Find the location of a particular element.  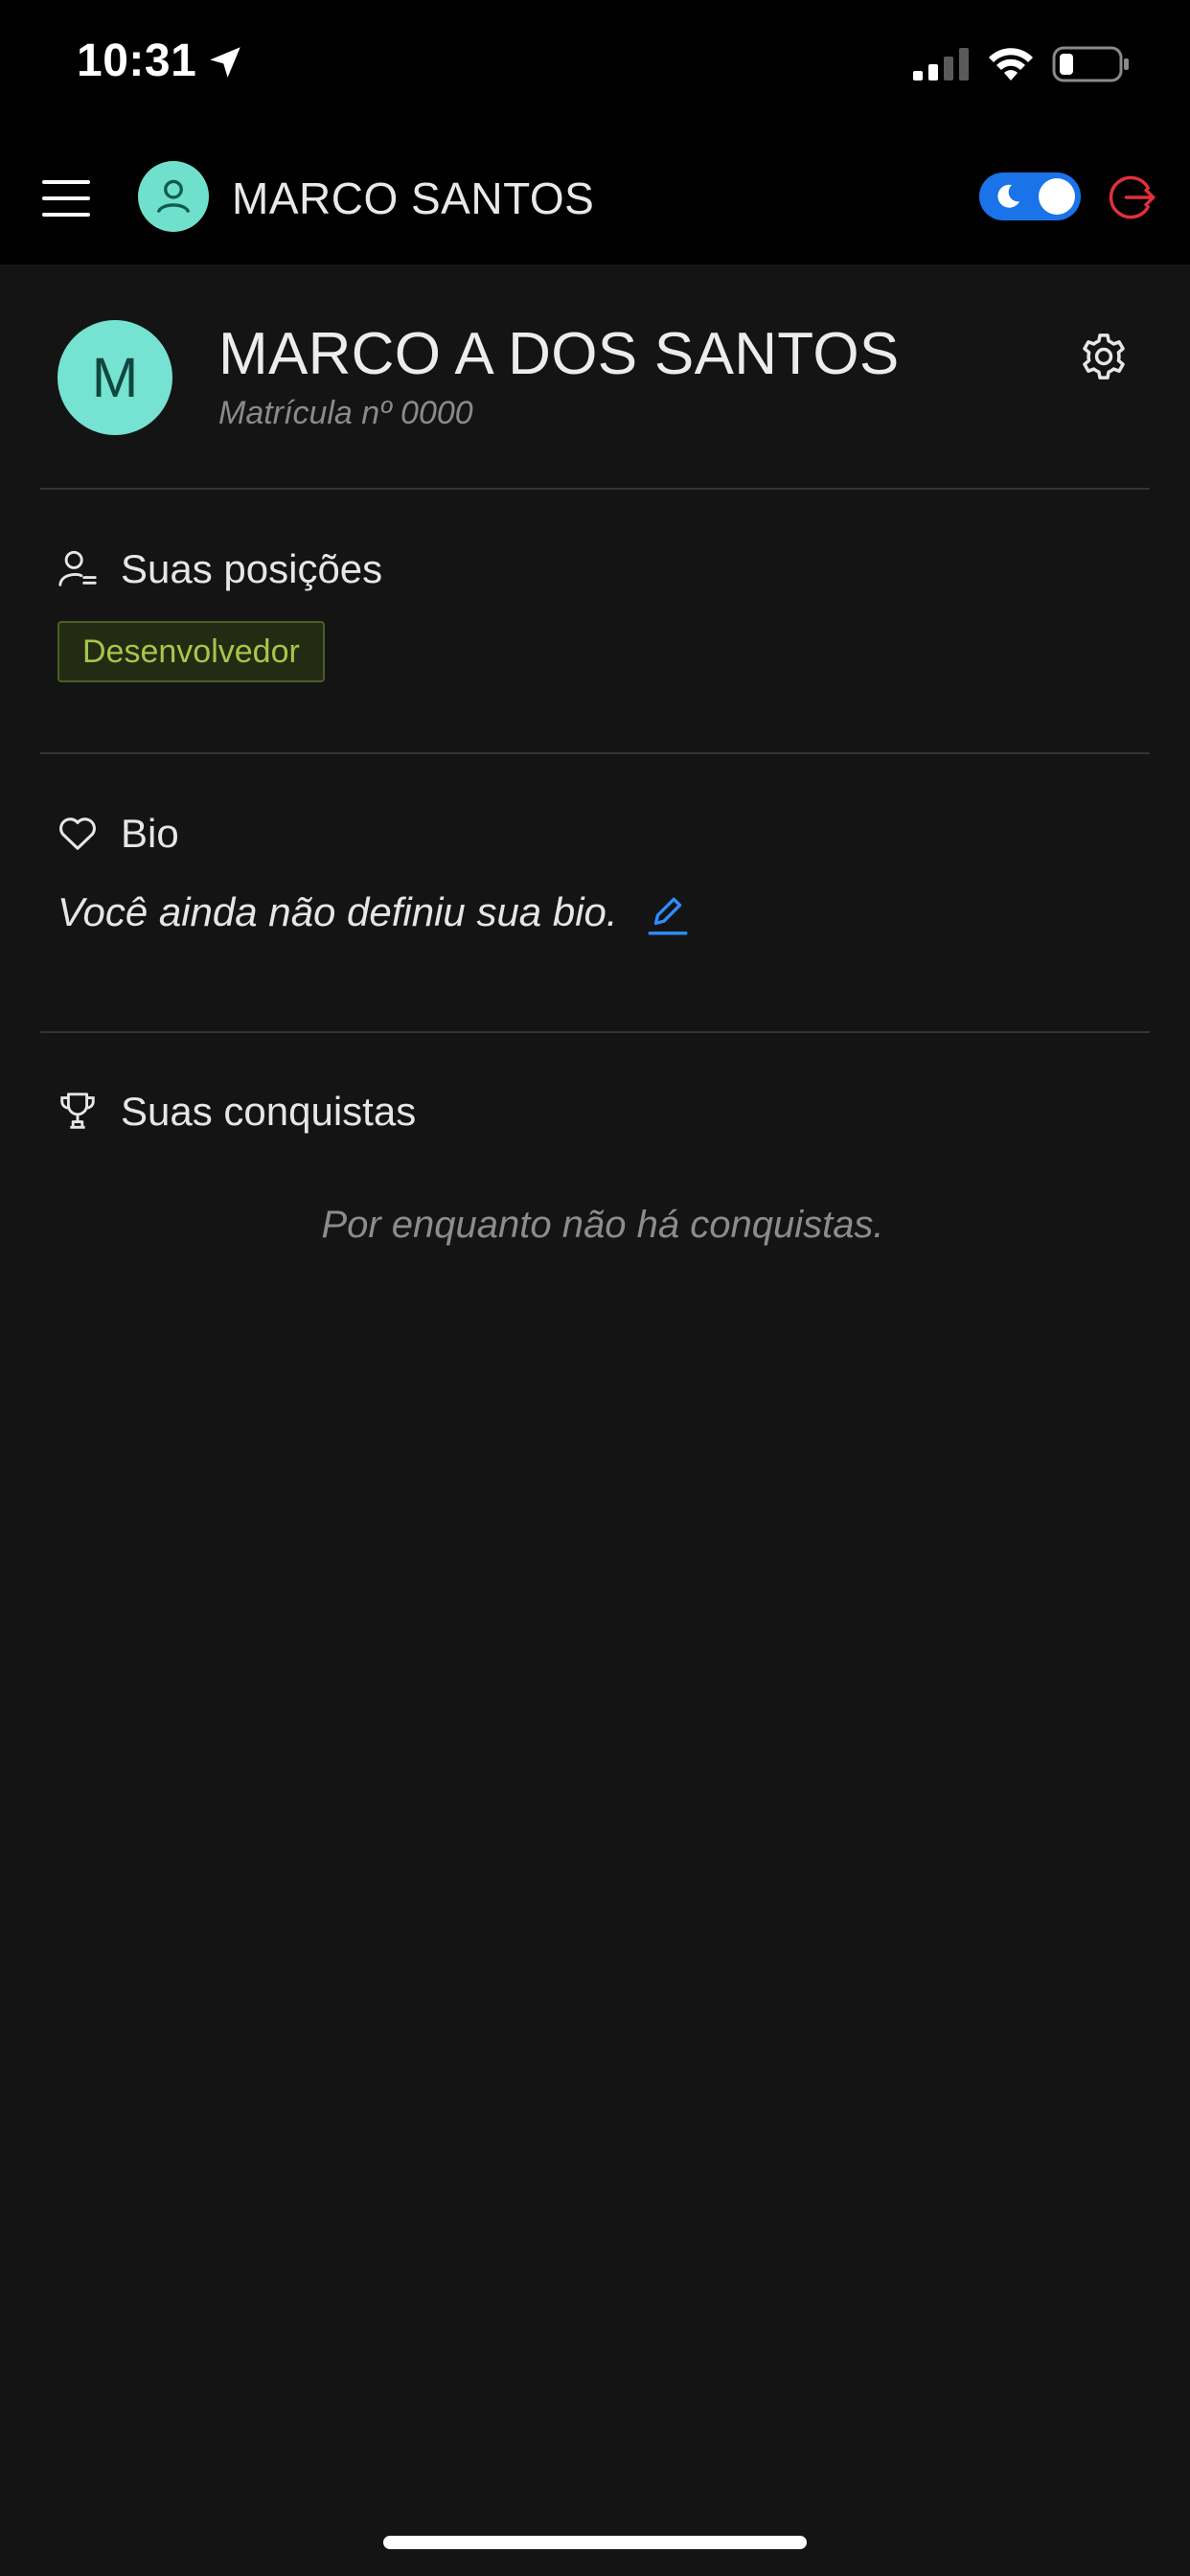

profile-avatar: M is located at coordinates (115, 377).